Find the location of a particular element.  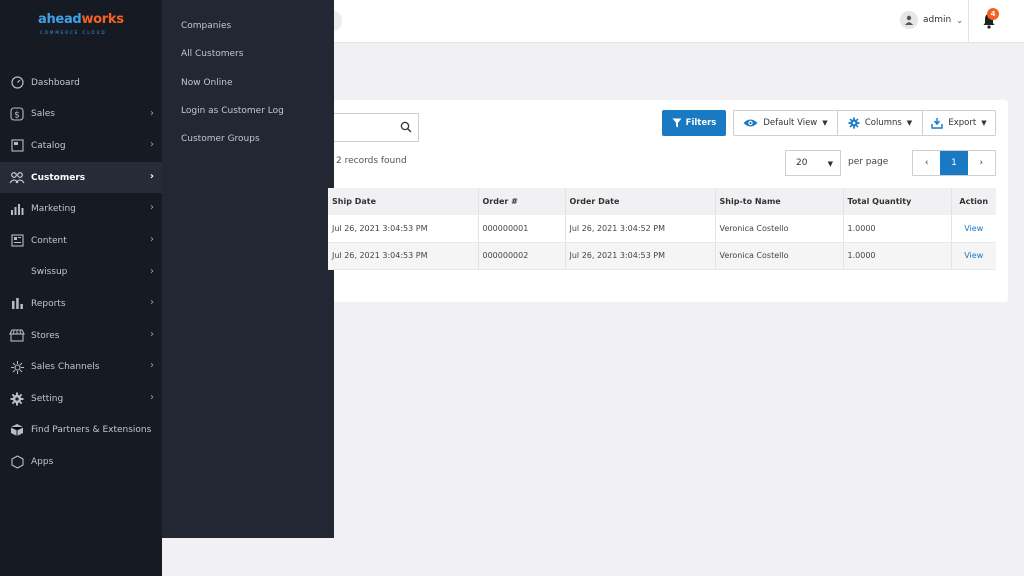

sidebar-item-apps: Apps is located at coordinates (81, 462).